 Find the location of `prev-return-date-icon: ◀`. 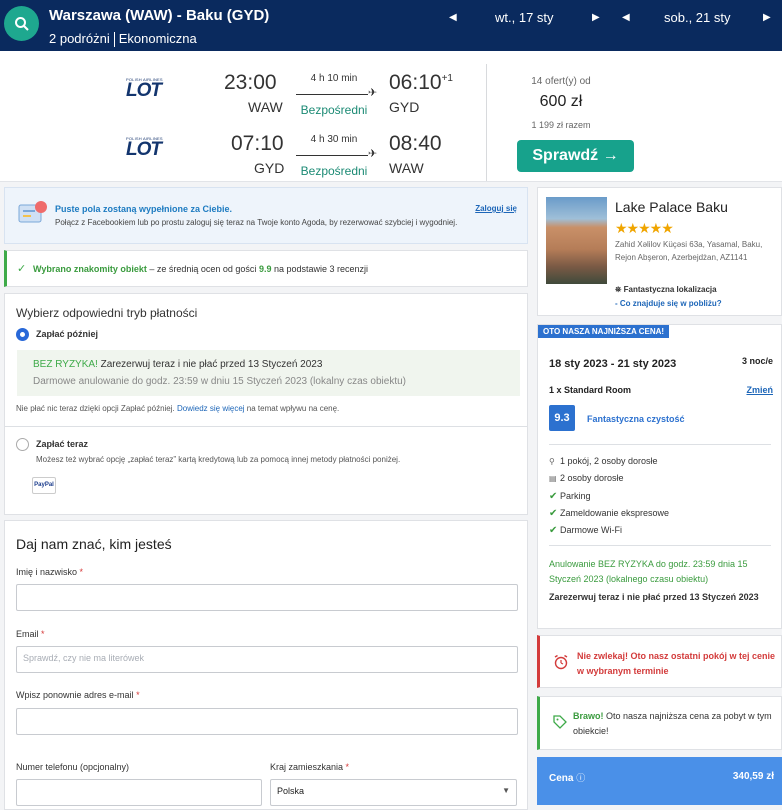

prev-return-date-icon: ◀ is located at coordinates (626, 17).